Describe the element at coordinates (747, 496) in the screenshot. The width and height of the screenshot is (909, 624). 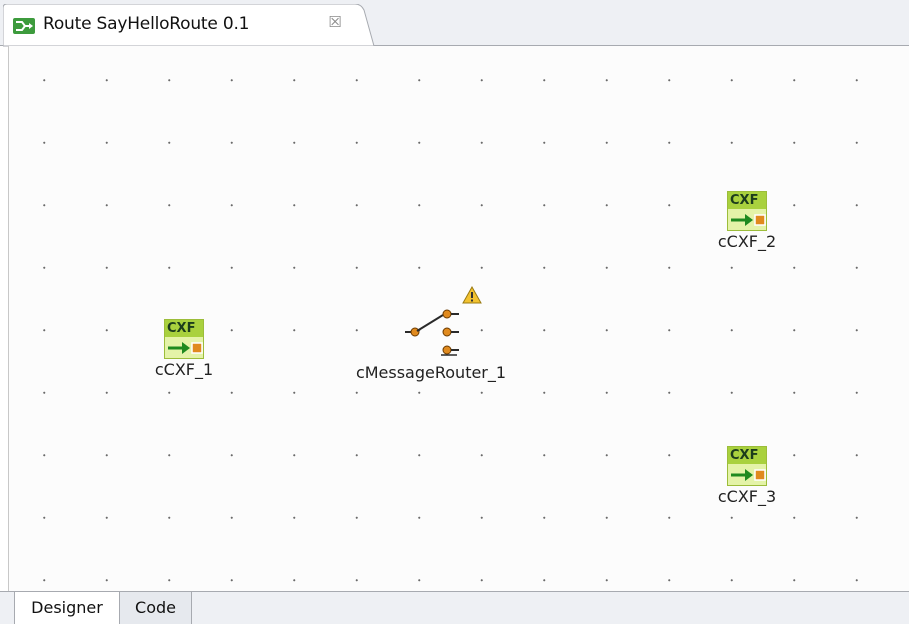
I see `component-label: cCXF_3` at that location.